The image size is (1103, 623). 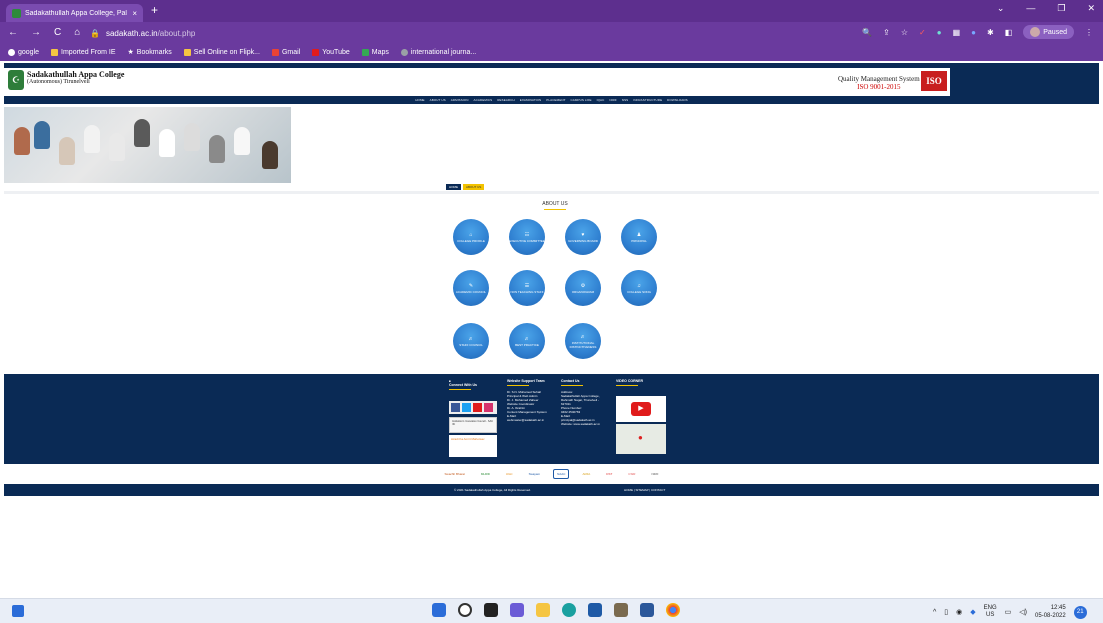 What do you see at coordinates (946, 612) in the screenshot?
I see `battery-icon: ▯` at bounding box center [946, 612].